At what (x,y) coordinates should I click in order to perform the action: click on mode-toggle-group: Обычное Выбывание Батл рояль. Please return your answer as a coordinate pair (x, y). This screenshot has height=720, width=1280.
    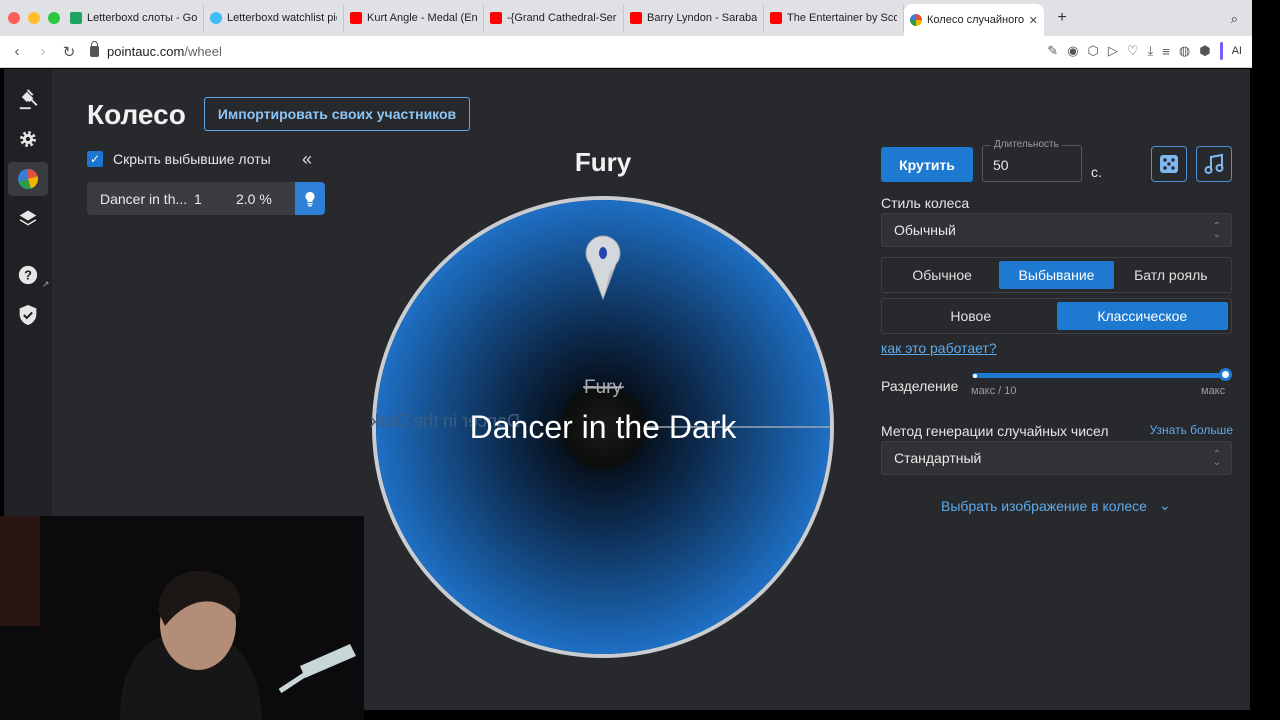
    Looking at the image, I should click on (1056, 275).